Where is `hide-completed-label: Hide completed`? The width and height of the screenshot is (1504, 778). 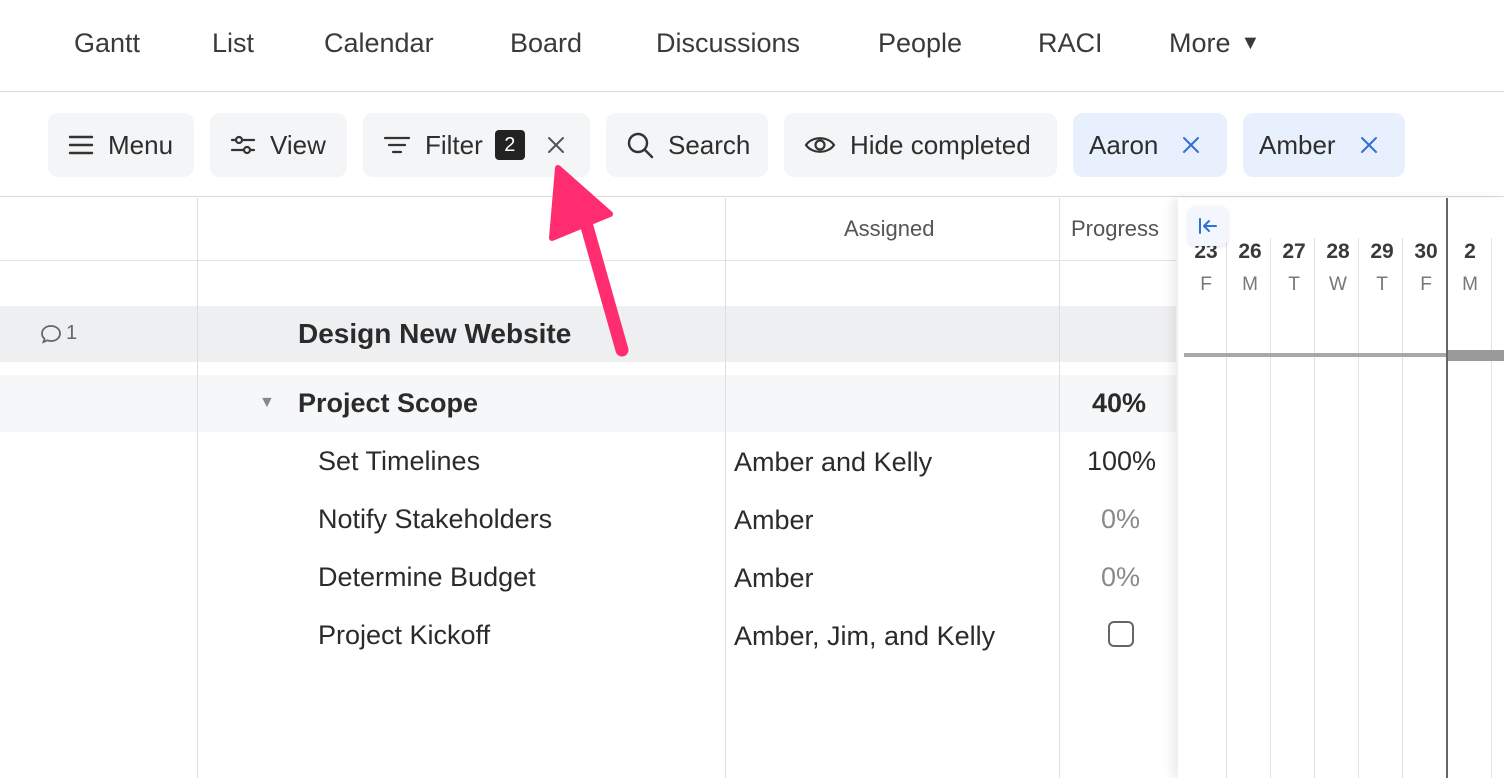 hide-completed-label: Hide completed is located at coordinates (940, 144).